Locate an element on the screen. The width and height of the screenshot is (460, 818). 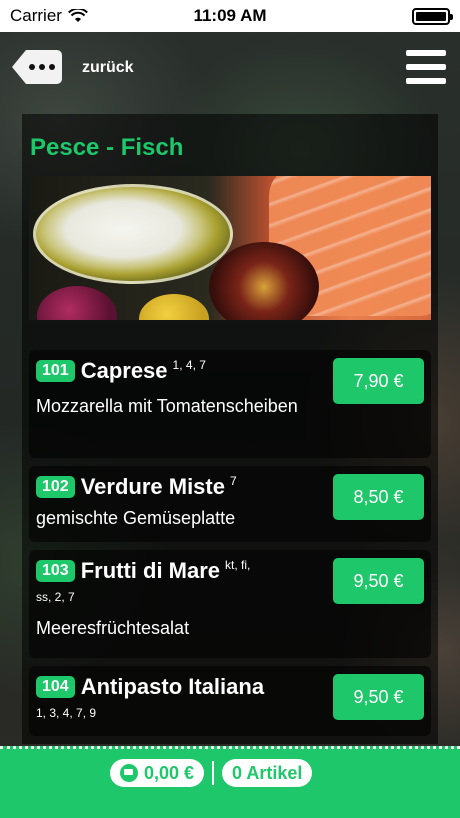
item-number-badge: 101 is located at coordinates (55, 371).